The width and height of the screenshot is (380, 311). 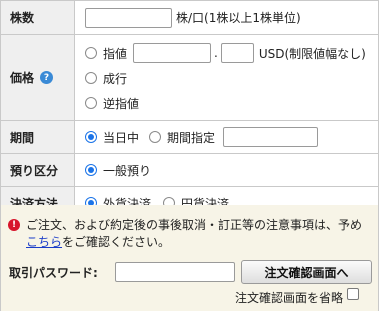 I want to click on price-option-limit: 指値 . USD(制限値幅なし), so click(x=231, y=53).